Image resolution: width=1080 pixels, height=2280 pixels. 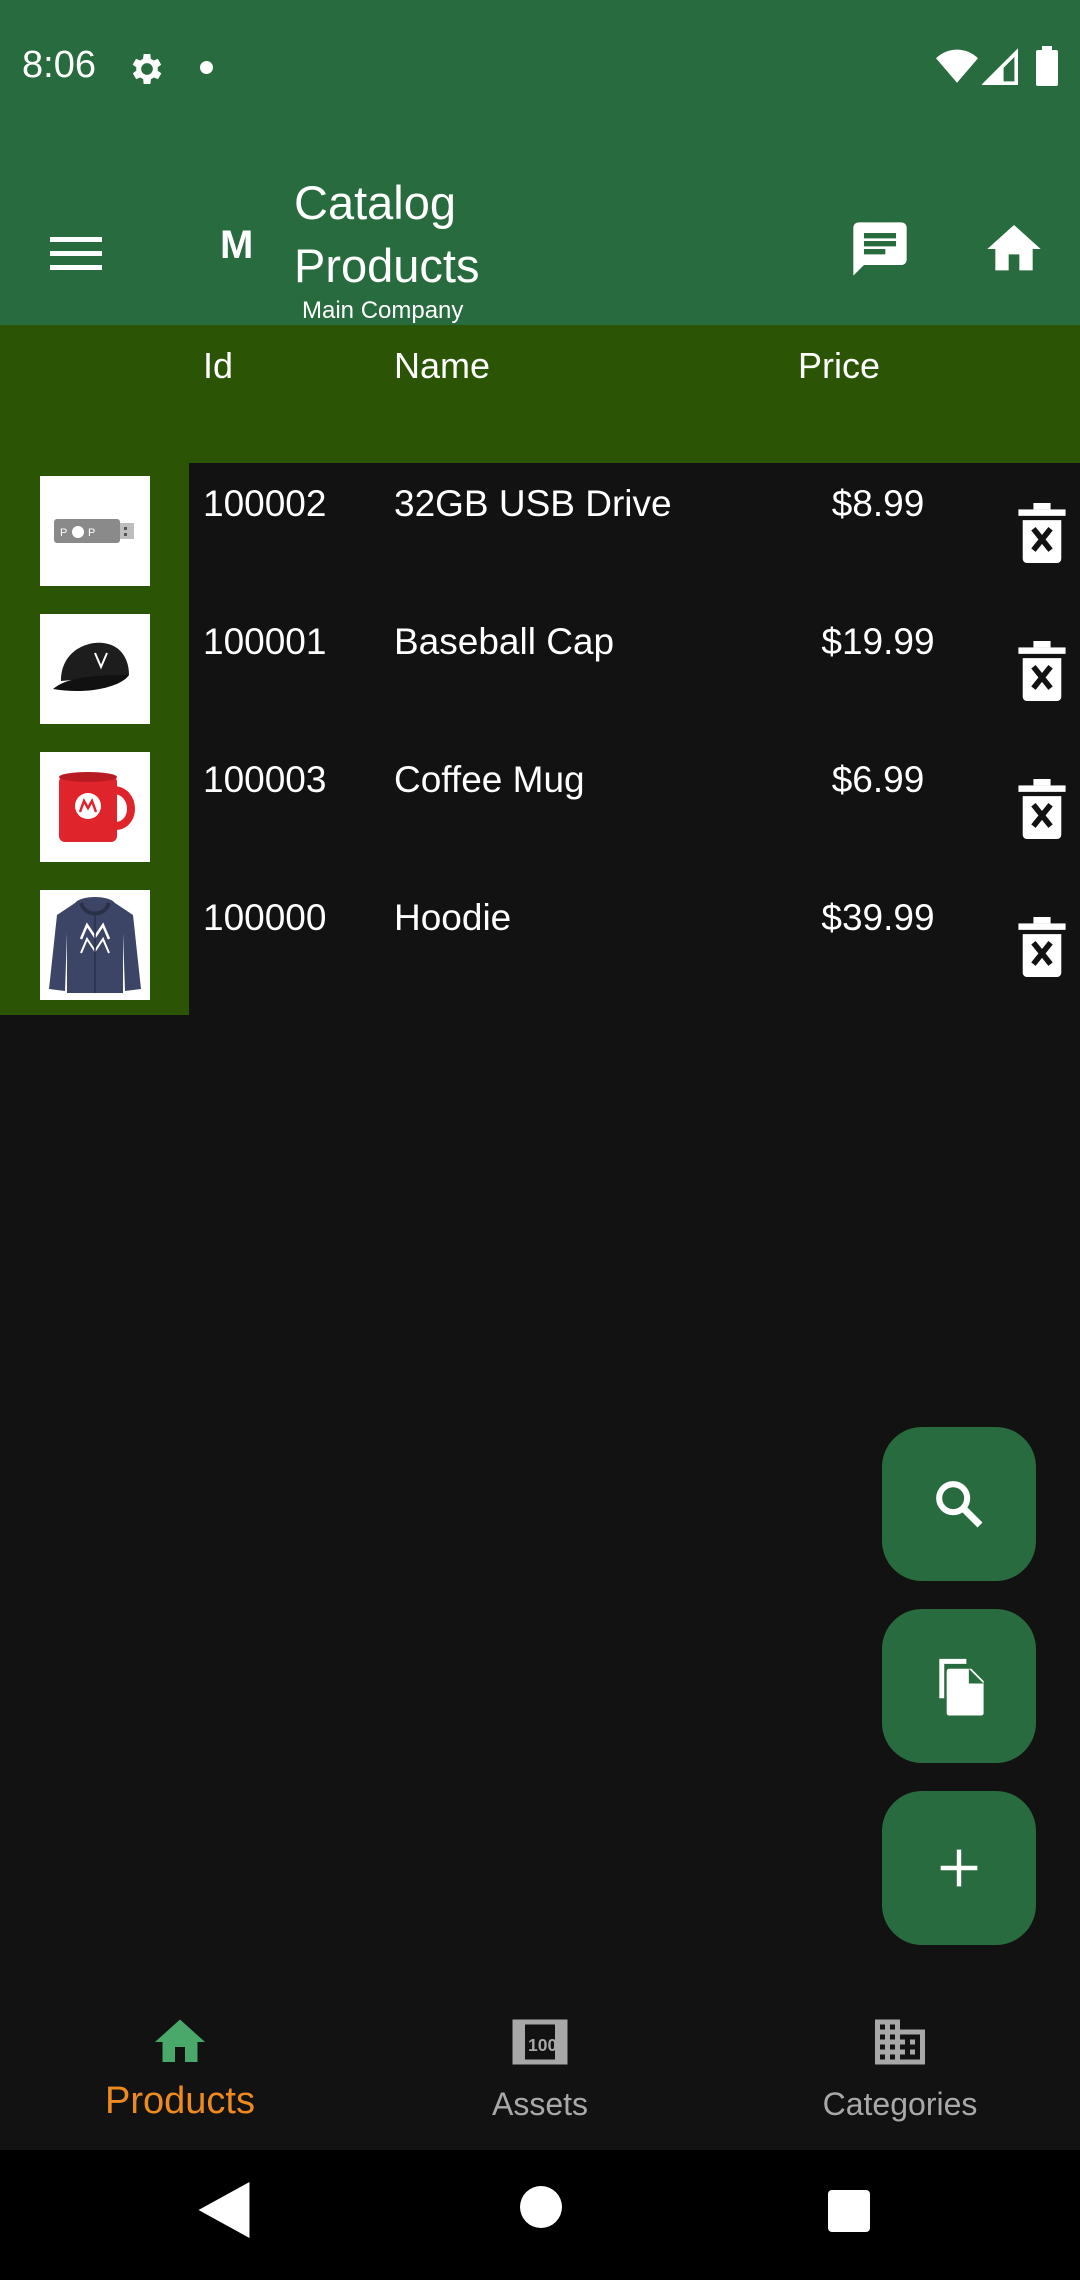 What do you see at coordinates (880, 249) in the screenshot?
I see `chat-icon` at bounding box center [880, 249].